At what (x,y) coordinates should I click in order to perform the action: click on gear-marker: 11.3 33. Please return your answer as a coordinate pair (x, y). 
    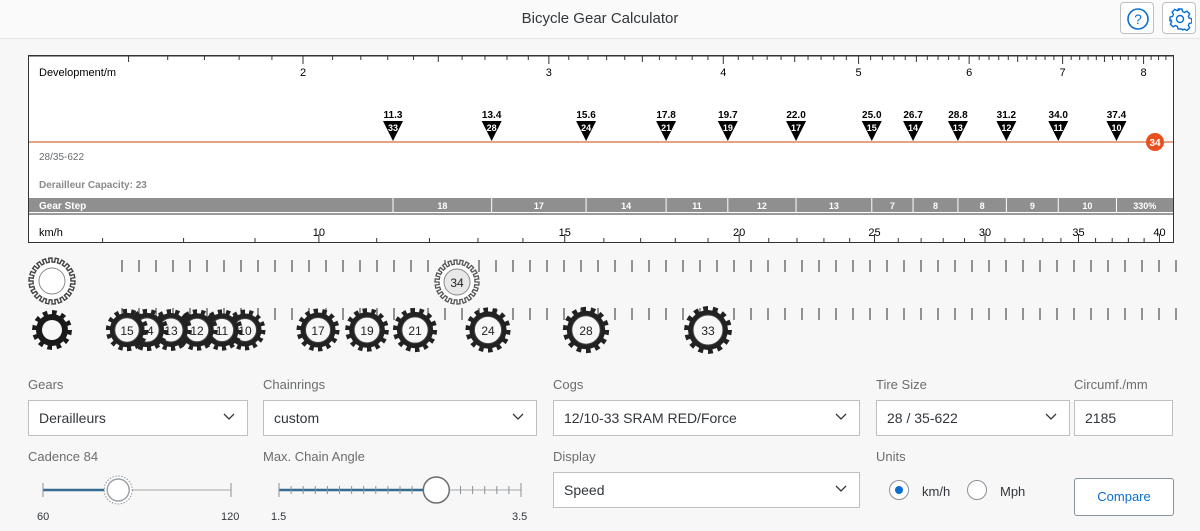
    Looking at the image, I should click on (392, 125).